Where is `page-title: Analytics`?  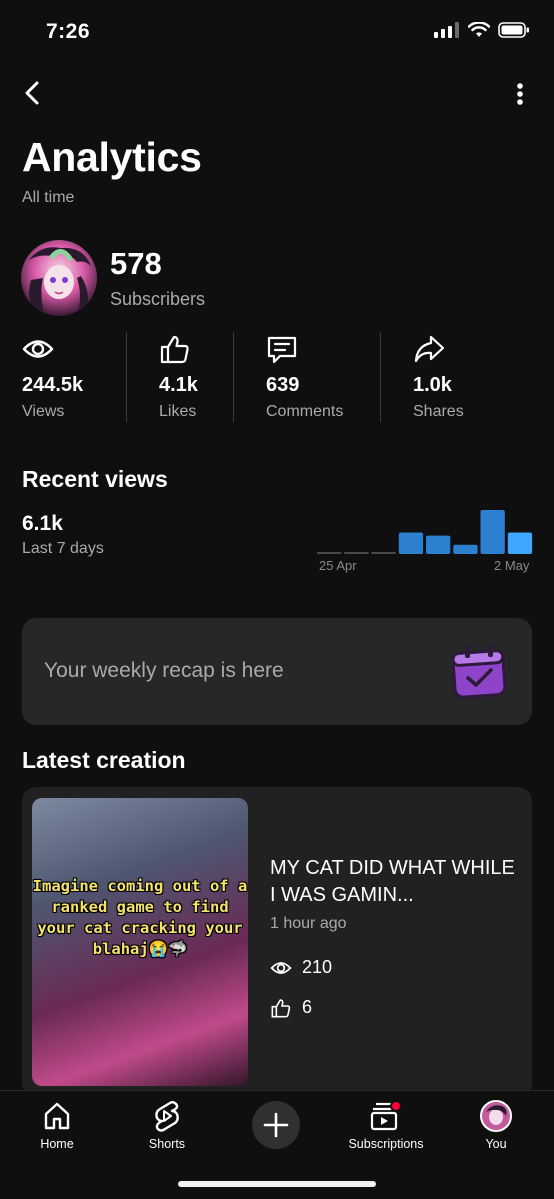
page-title: Analytics is located at coordinates (112, 157).